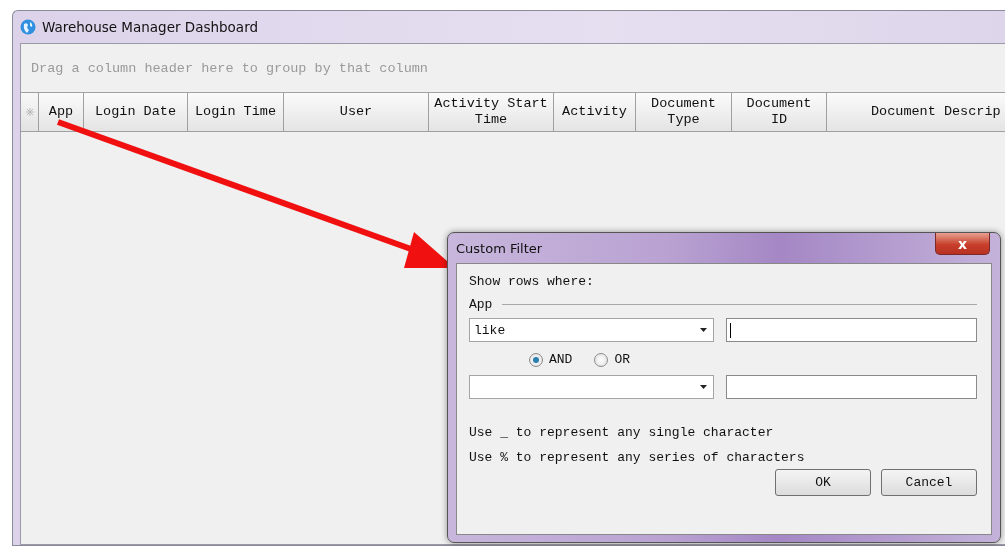 The image size is (1005, 546). I want to click on field-label: App, so click(481, 304).